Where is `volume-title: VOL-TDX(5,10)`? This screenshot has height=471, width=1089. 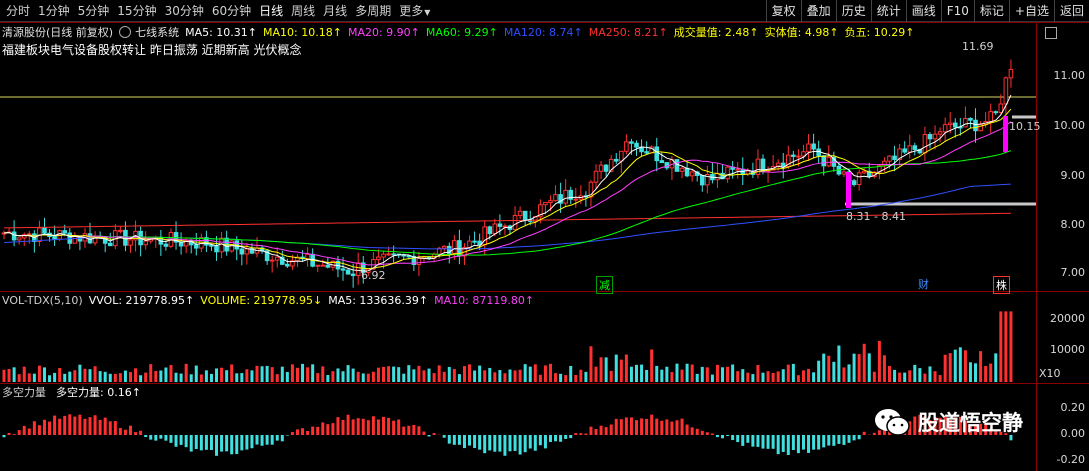 volume-title: VOL-TDX(5,10) is located at coordinates (42, 300).